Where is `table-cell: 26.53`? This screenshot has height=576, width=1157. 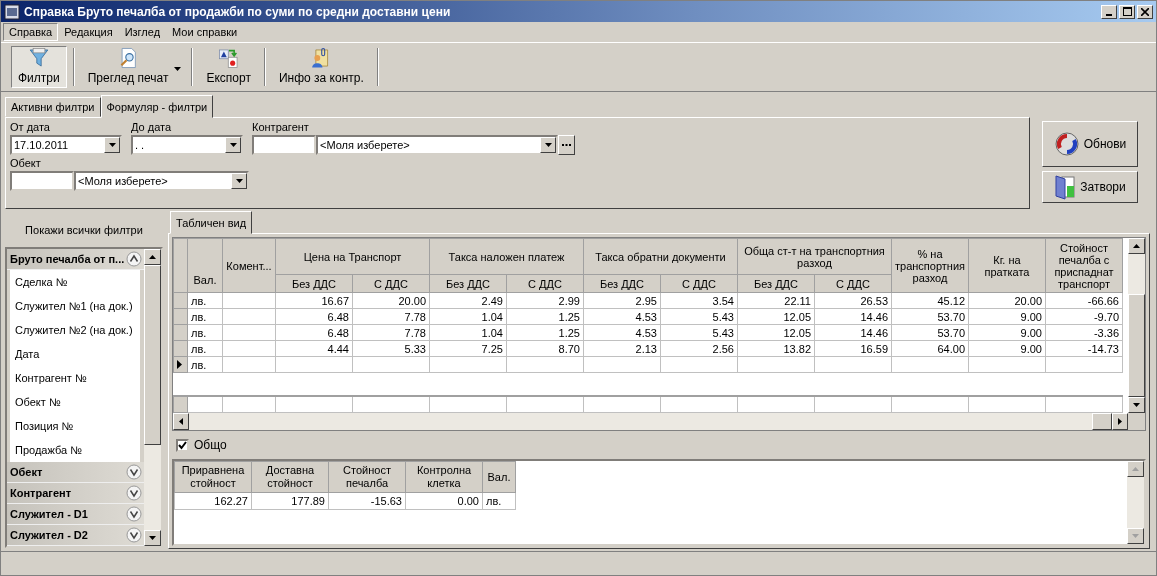
table-cell: 26.53 is located at coordinates (853, 300).